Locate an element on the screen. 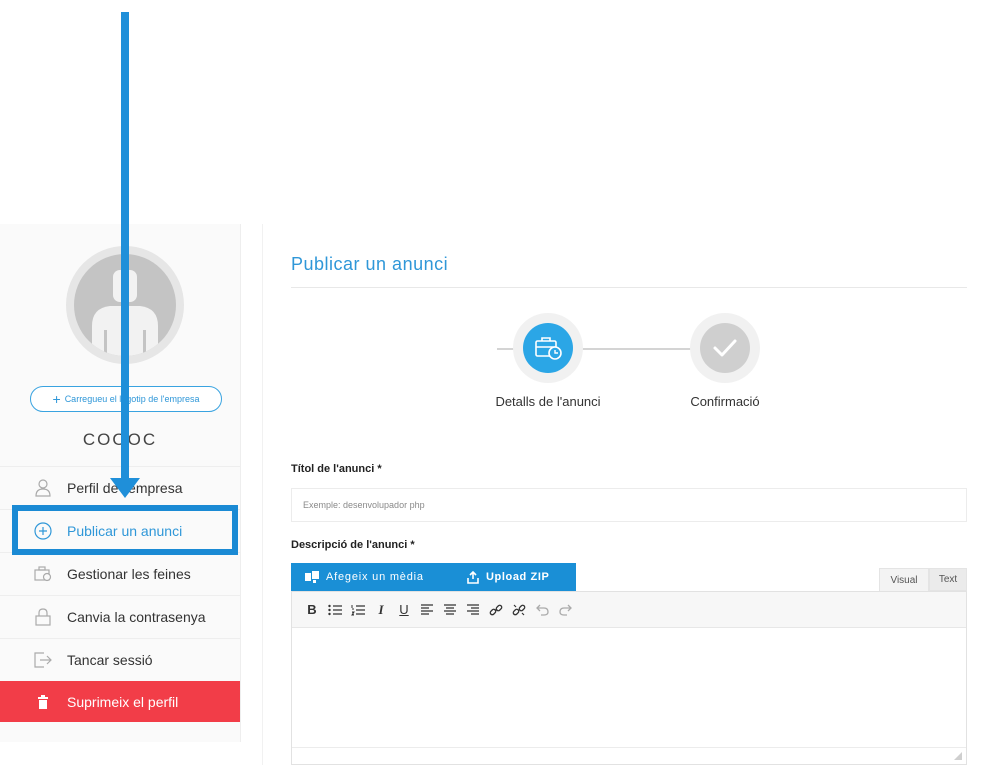 The height and width of the screenshot is (765, 987). media-icon is located at coordinates (312, 577).